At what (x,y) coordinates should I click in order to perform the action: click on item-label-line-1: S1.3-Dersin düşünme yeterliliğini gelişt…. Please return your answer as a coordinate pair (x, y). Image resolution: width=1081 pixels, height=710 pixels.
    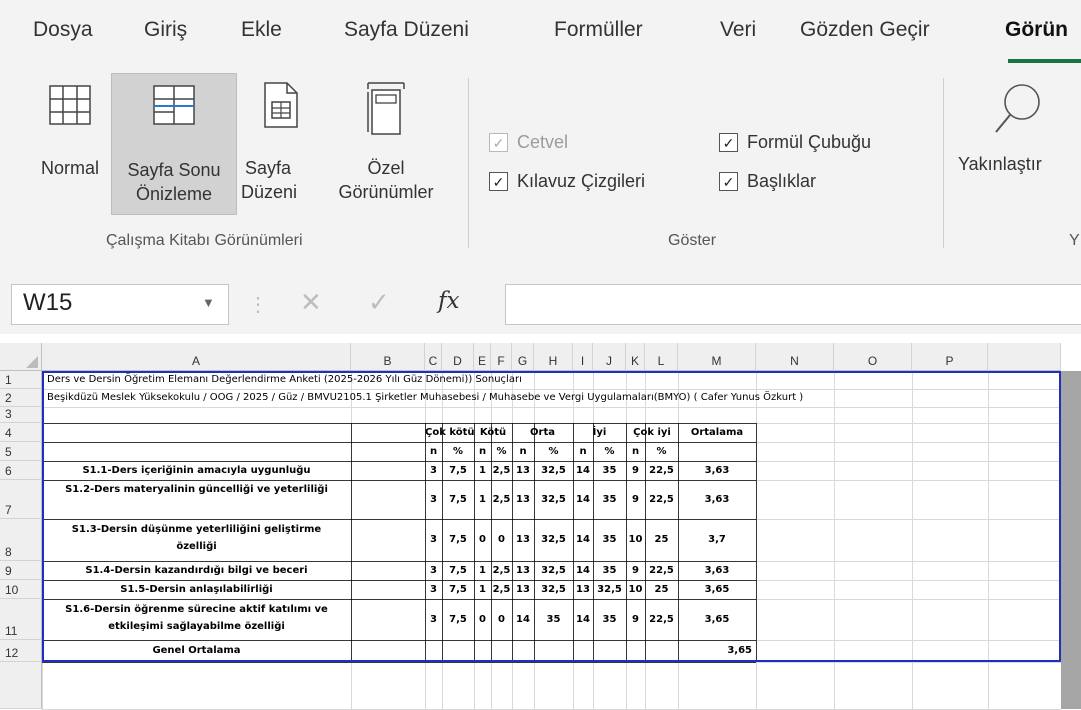
    Looking at the image, I should click on (196, 529).